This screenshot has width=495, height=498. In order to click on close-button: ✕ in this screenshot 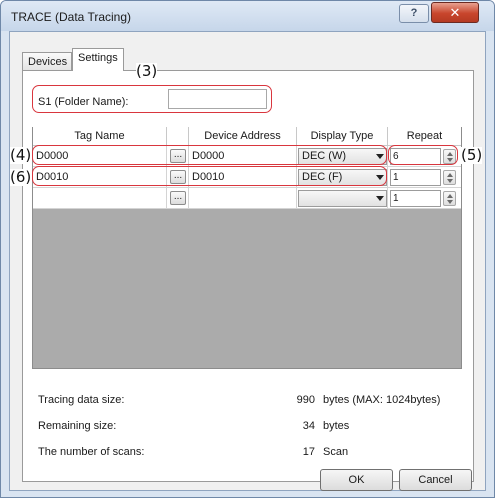, I will do `click(455, 12)`.